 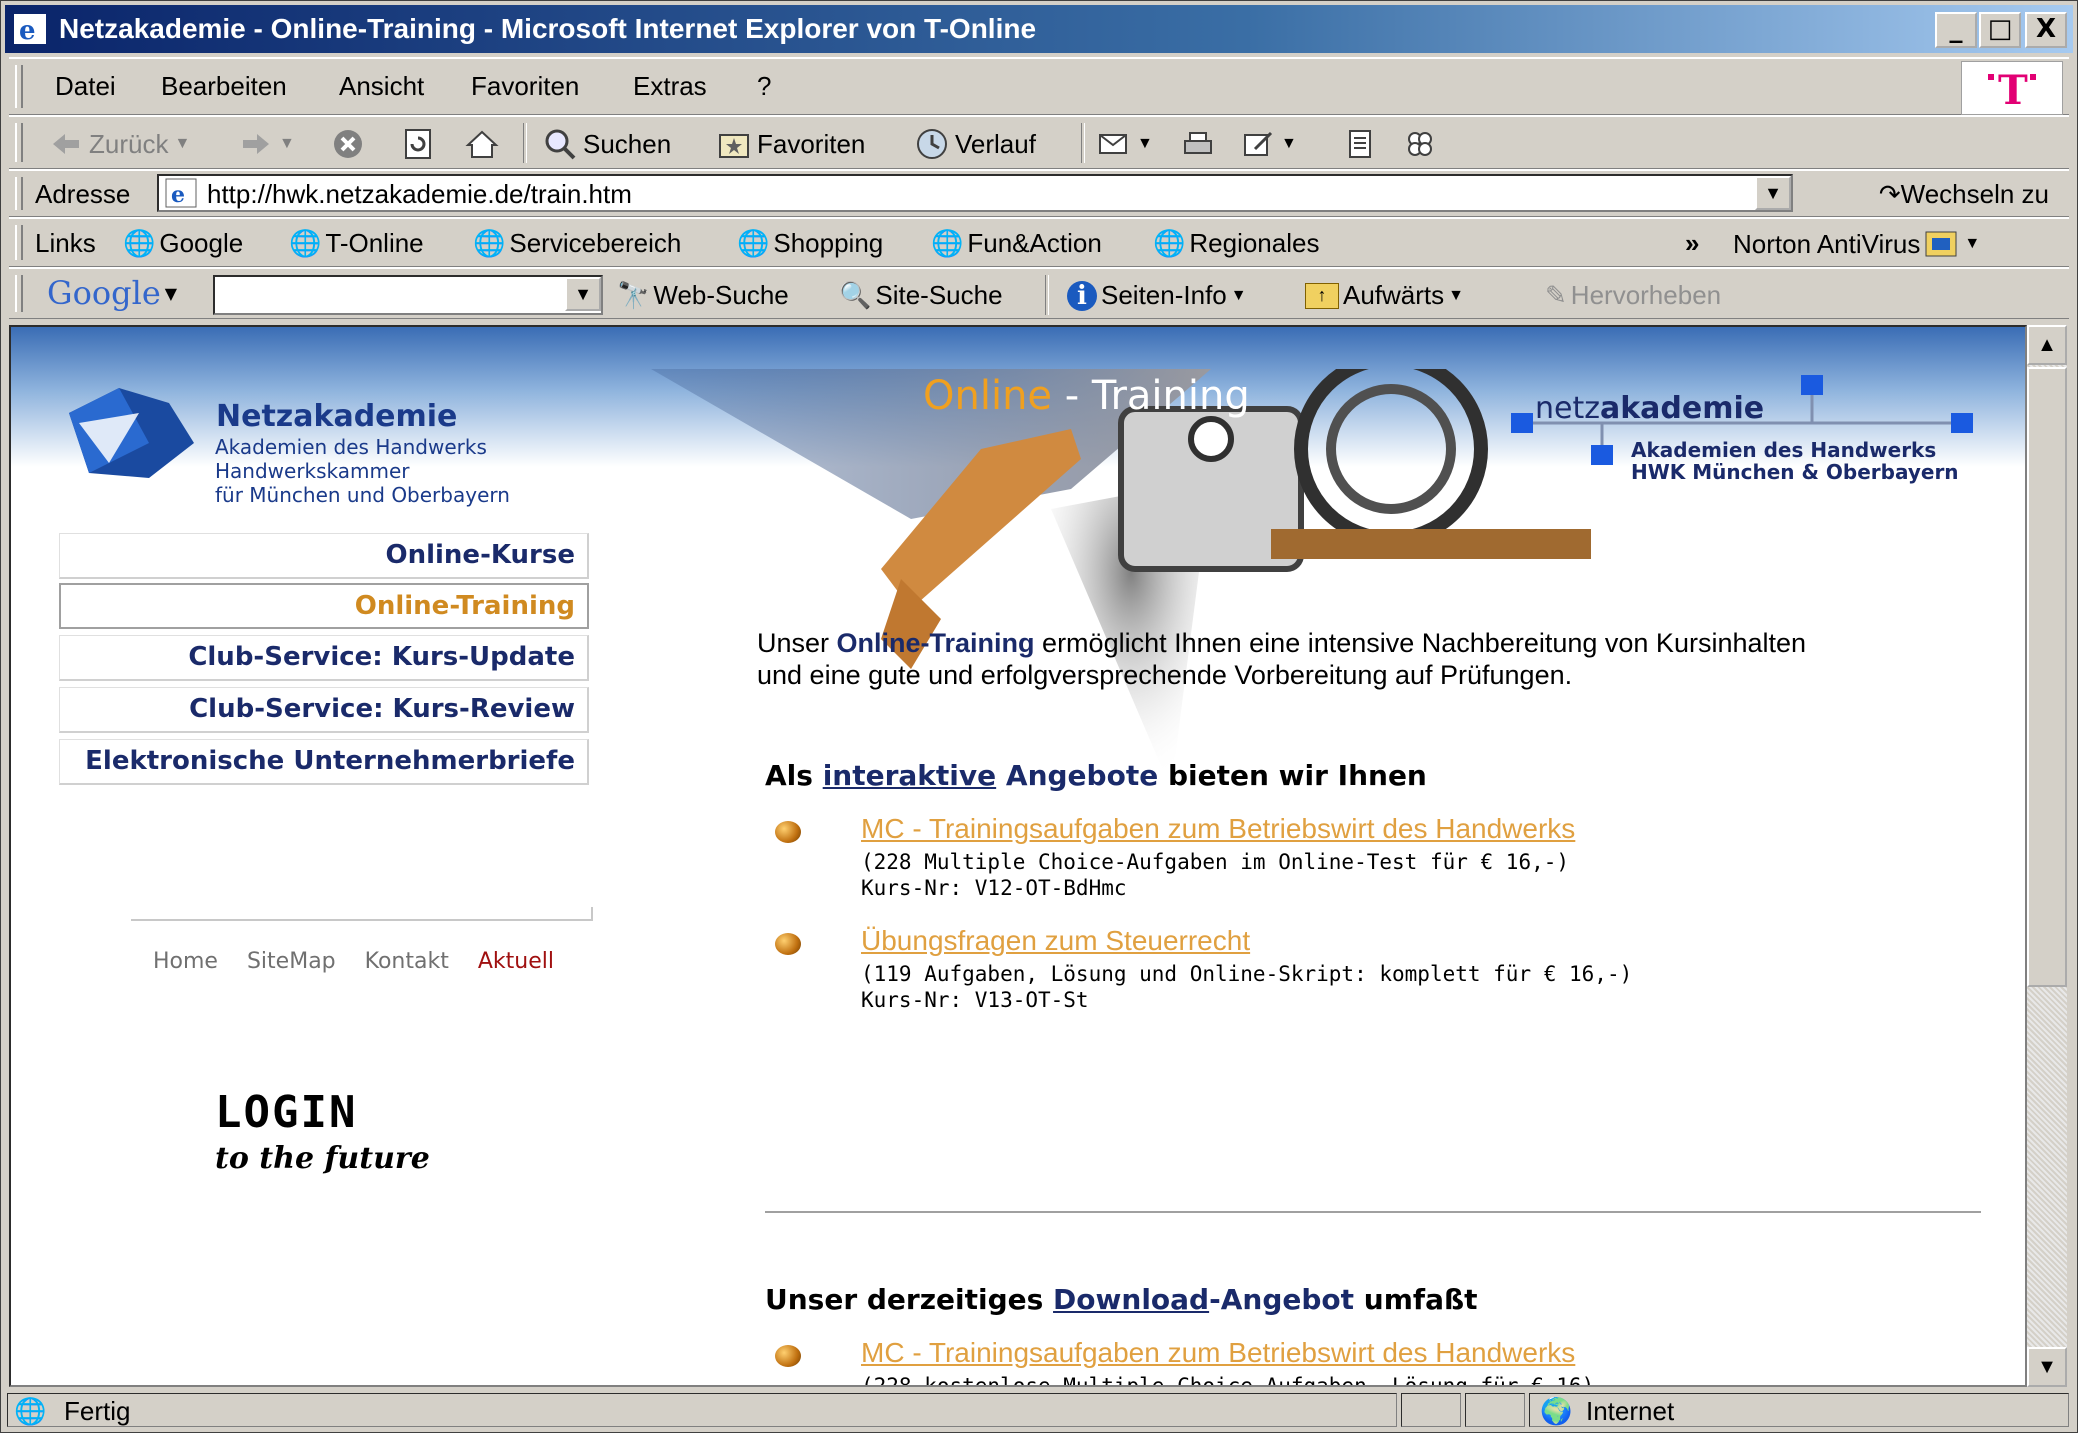 I want to click on address-input: e http://hwk.netzakademie.de/train.htm ▼, so click(x=975, y=193).